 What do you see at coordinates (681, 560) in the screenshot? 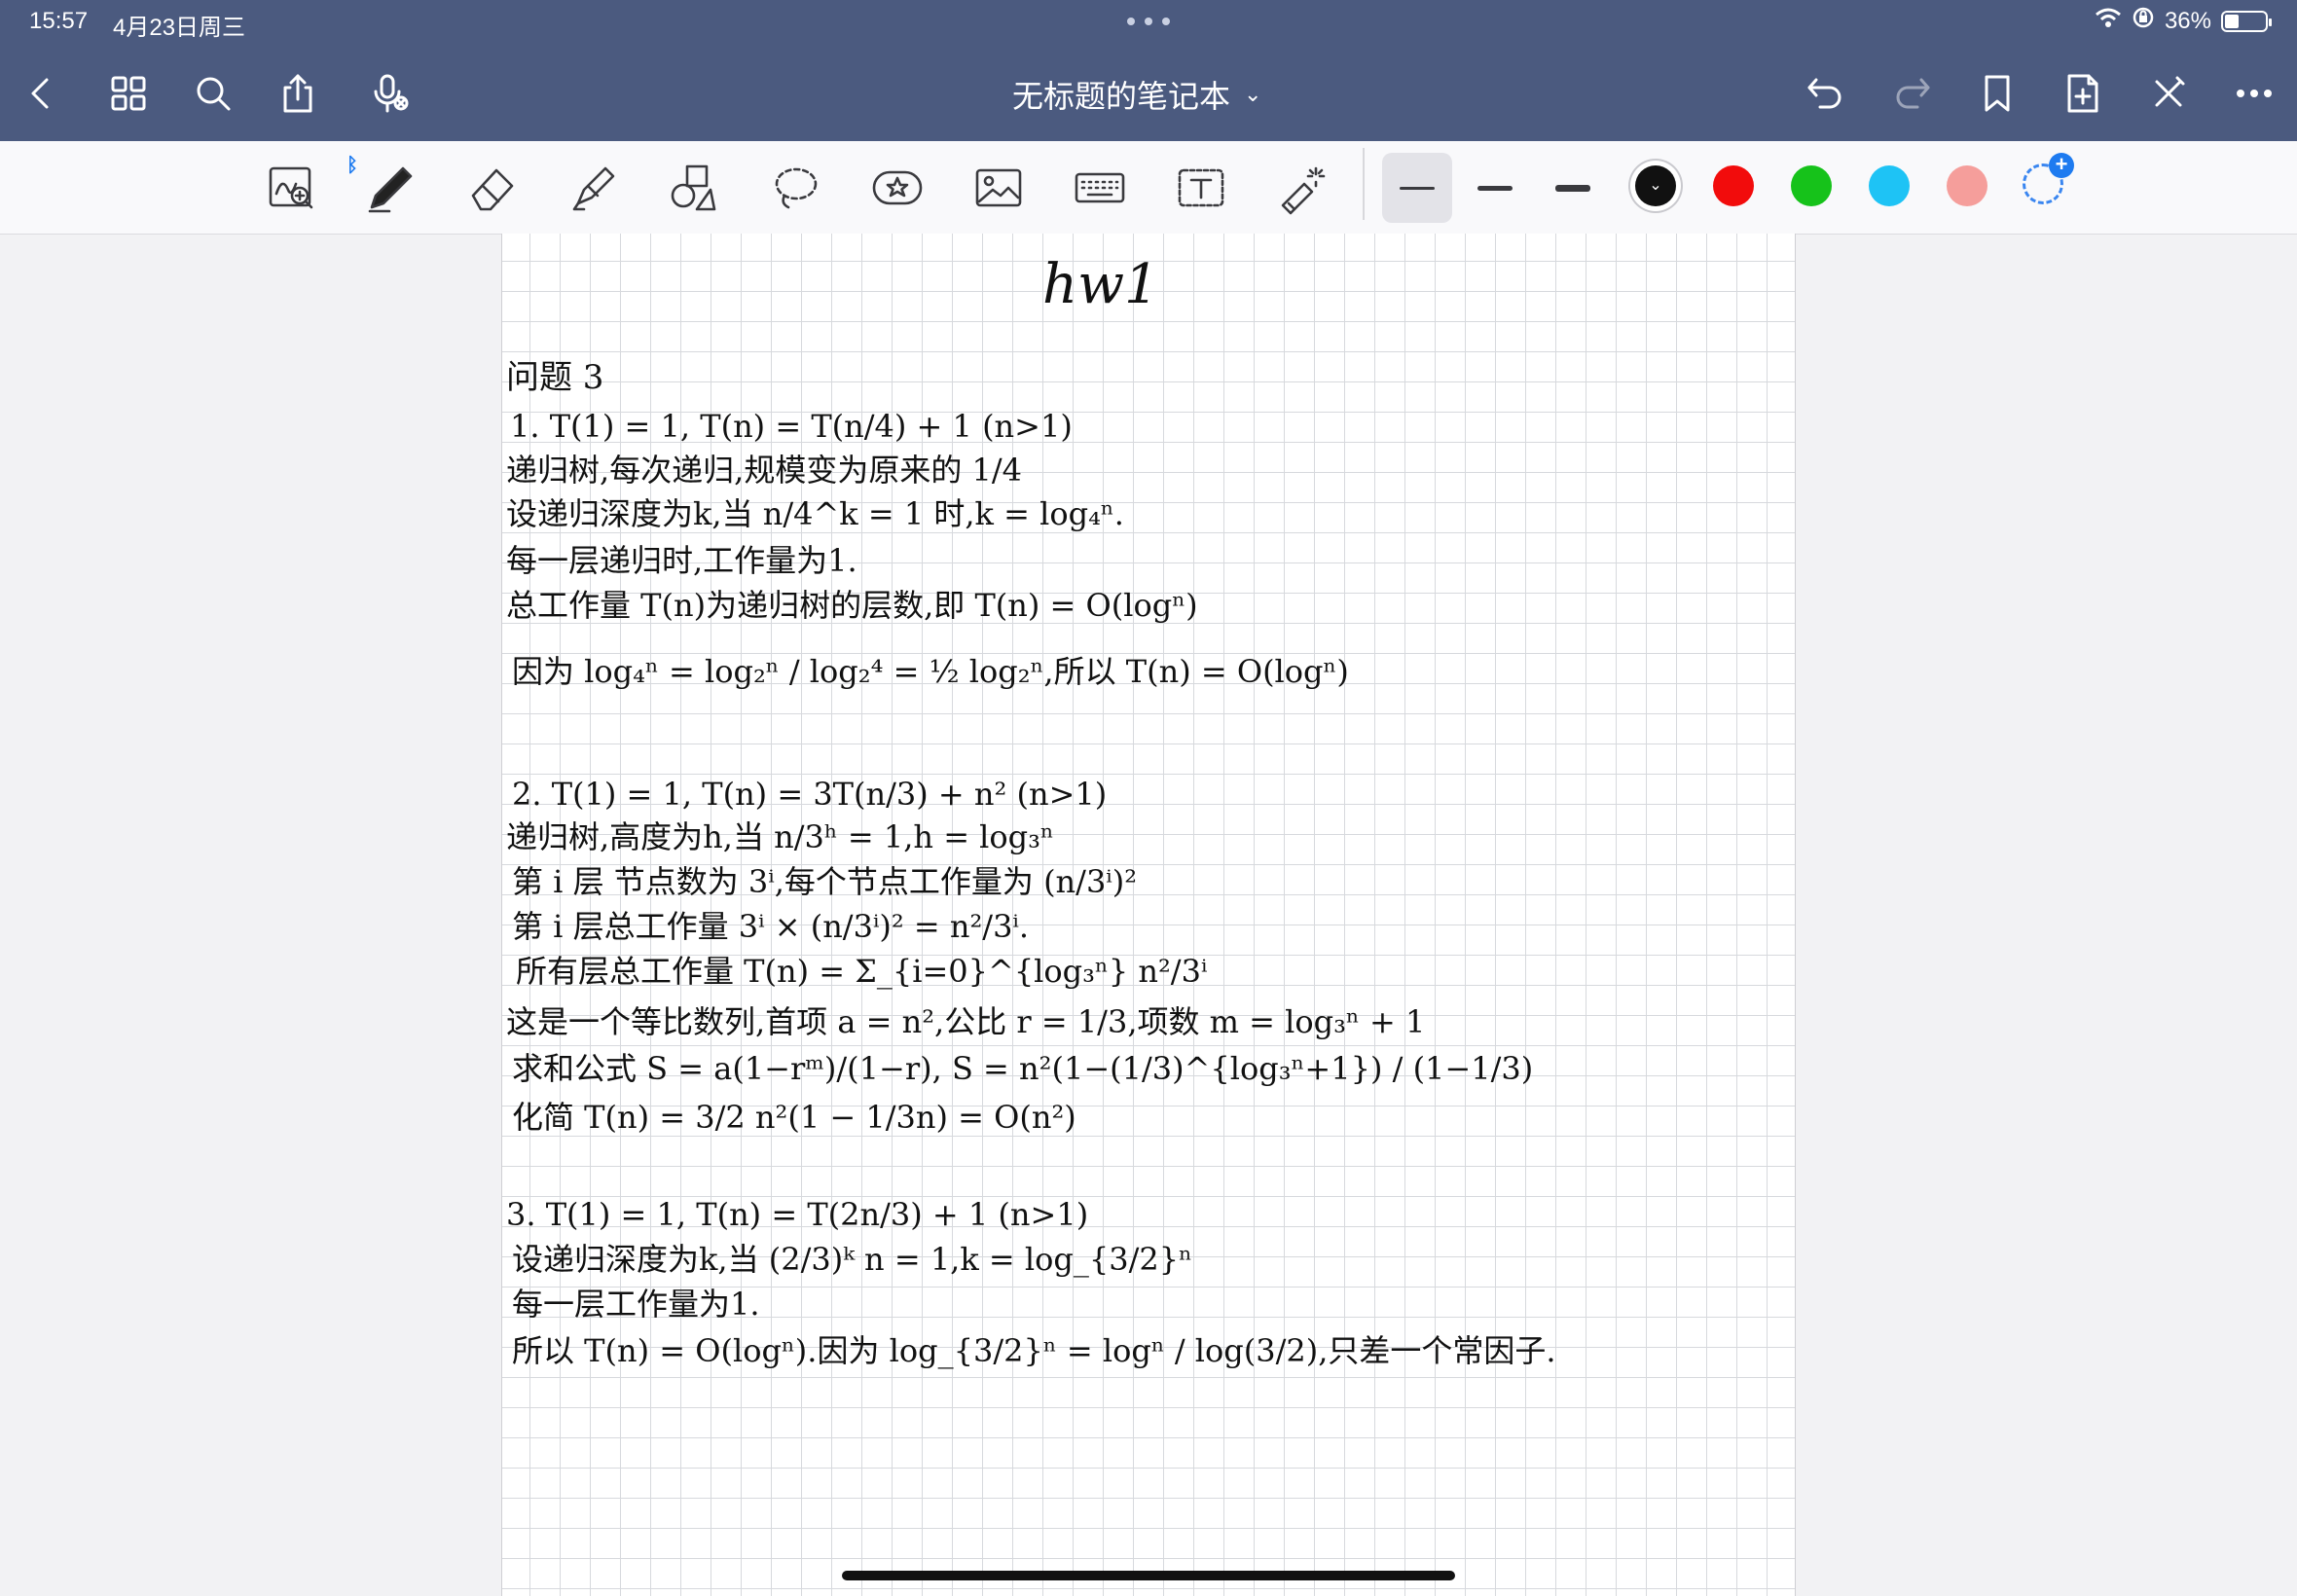
I see `note-line: 每一层递归时,工作量为1.` at bounding box center [681, 560].